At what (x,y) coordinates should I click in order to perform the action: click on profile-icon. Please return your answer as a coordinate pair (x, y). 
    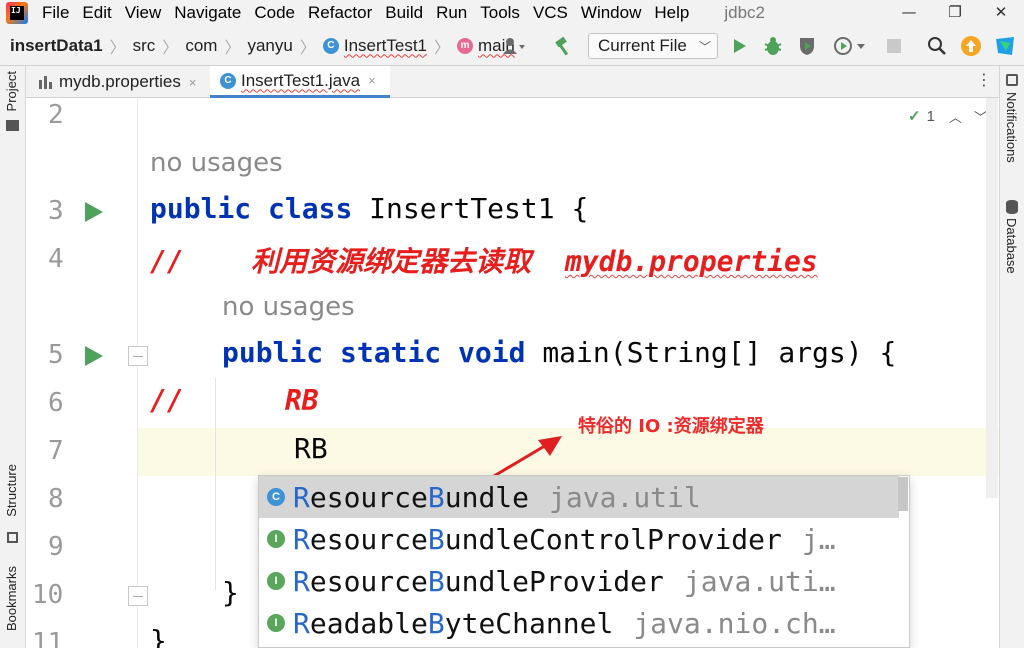
    Looking at the image, I should click on (850, 46).